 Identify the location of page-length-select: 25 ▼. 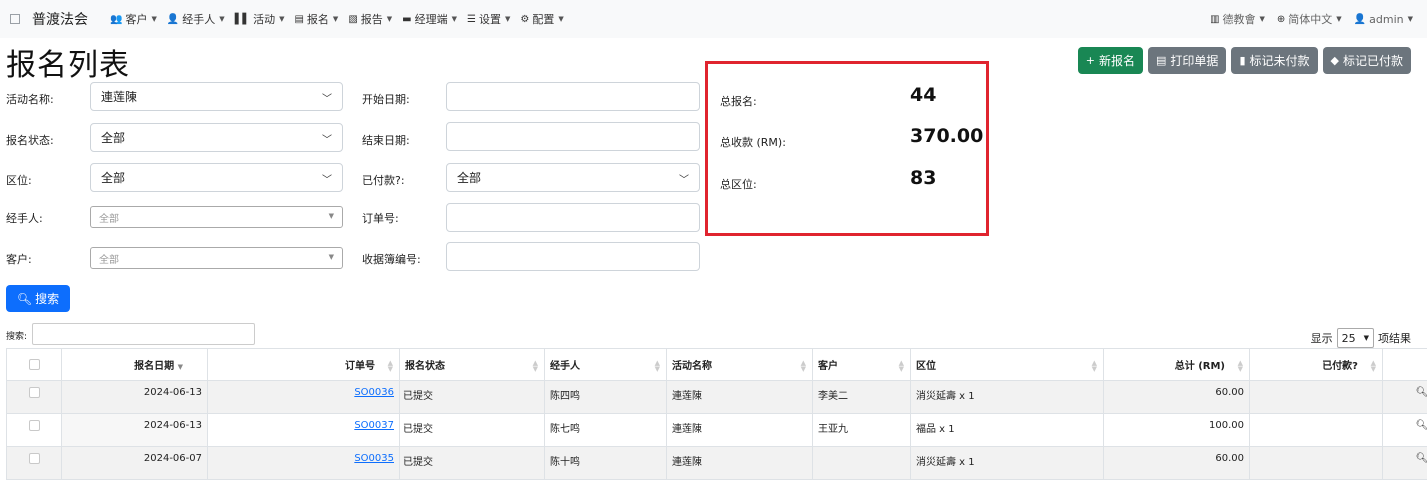
(1355, 338).